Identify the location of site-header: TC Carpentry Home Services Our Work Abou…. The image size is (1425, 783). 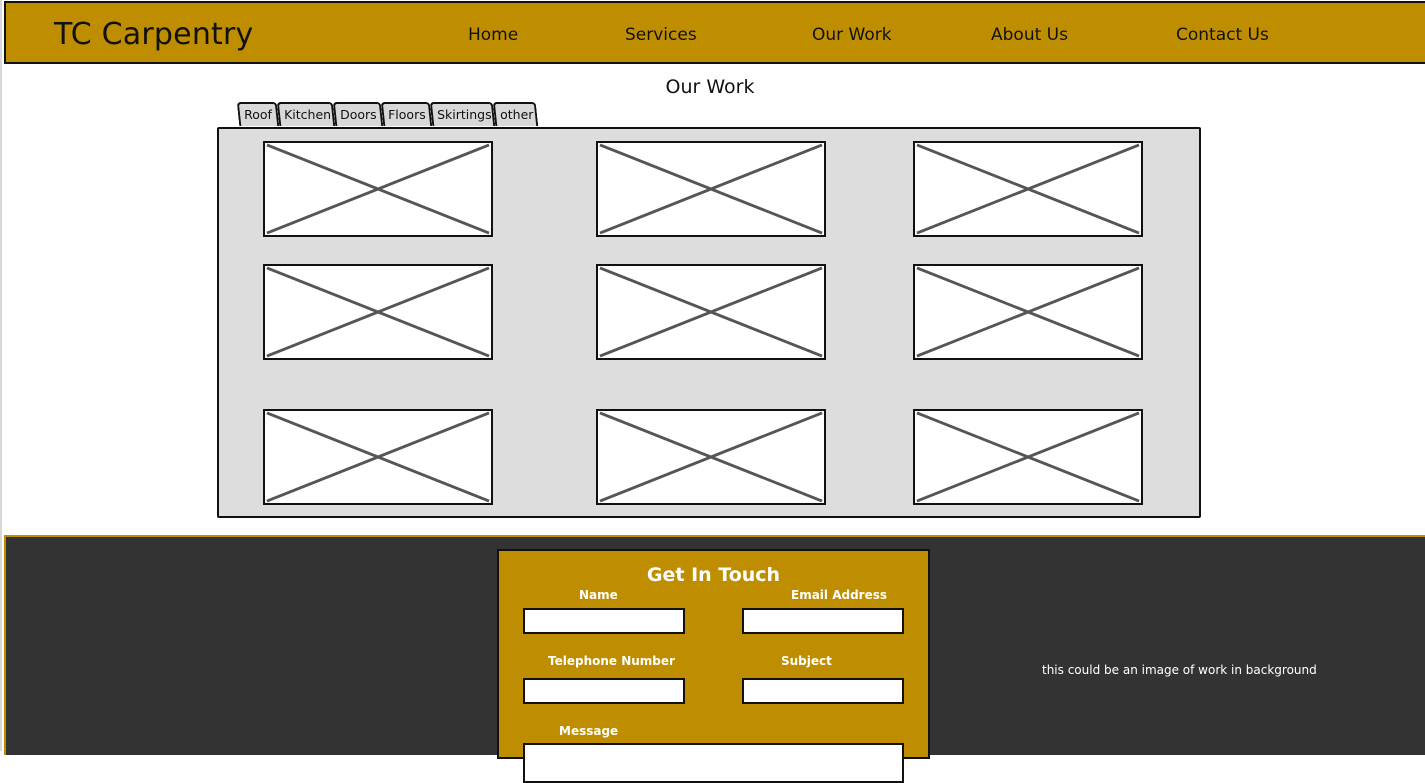
(714, 32).